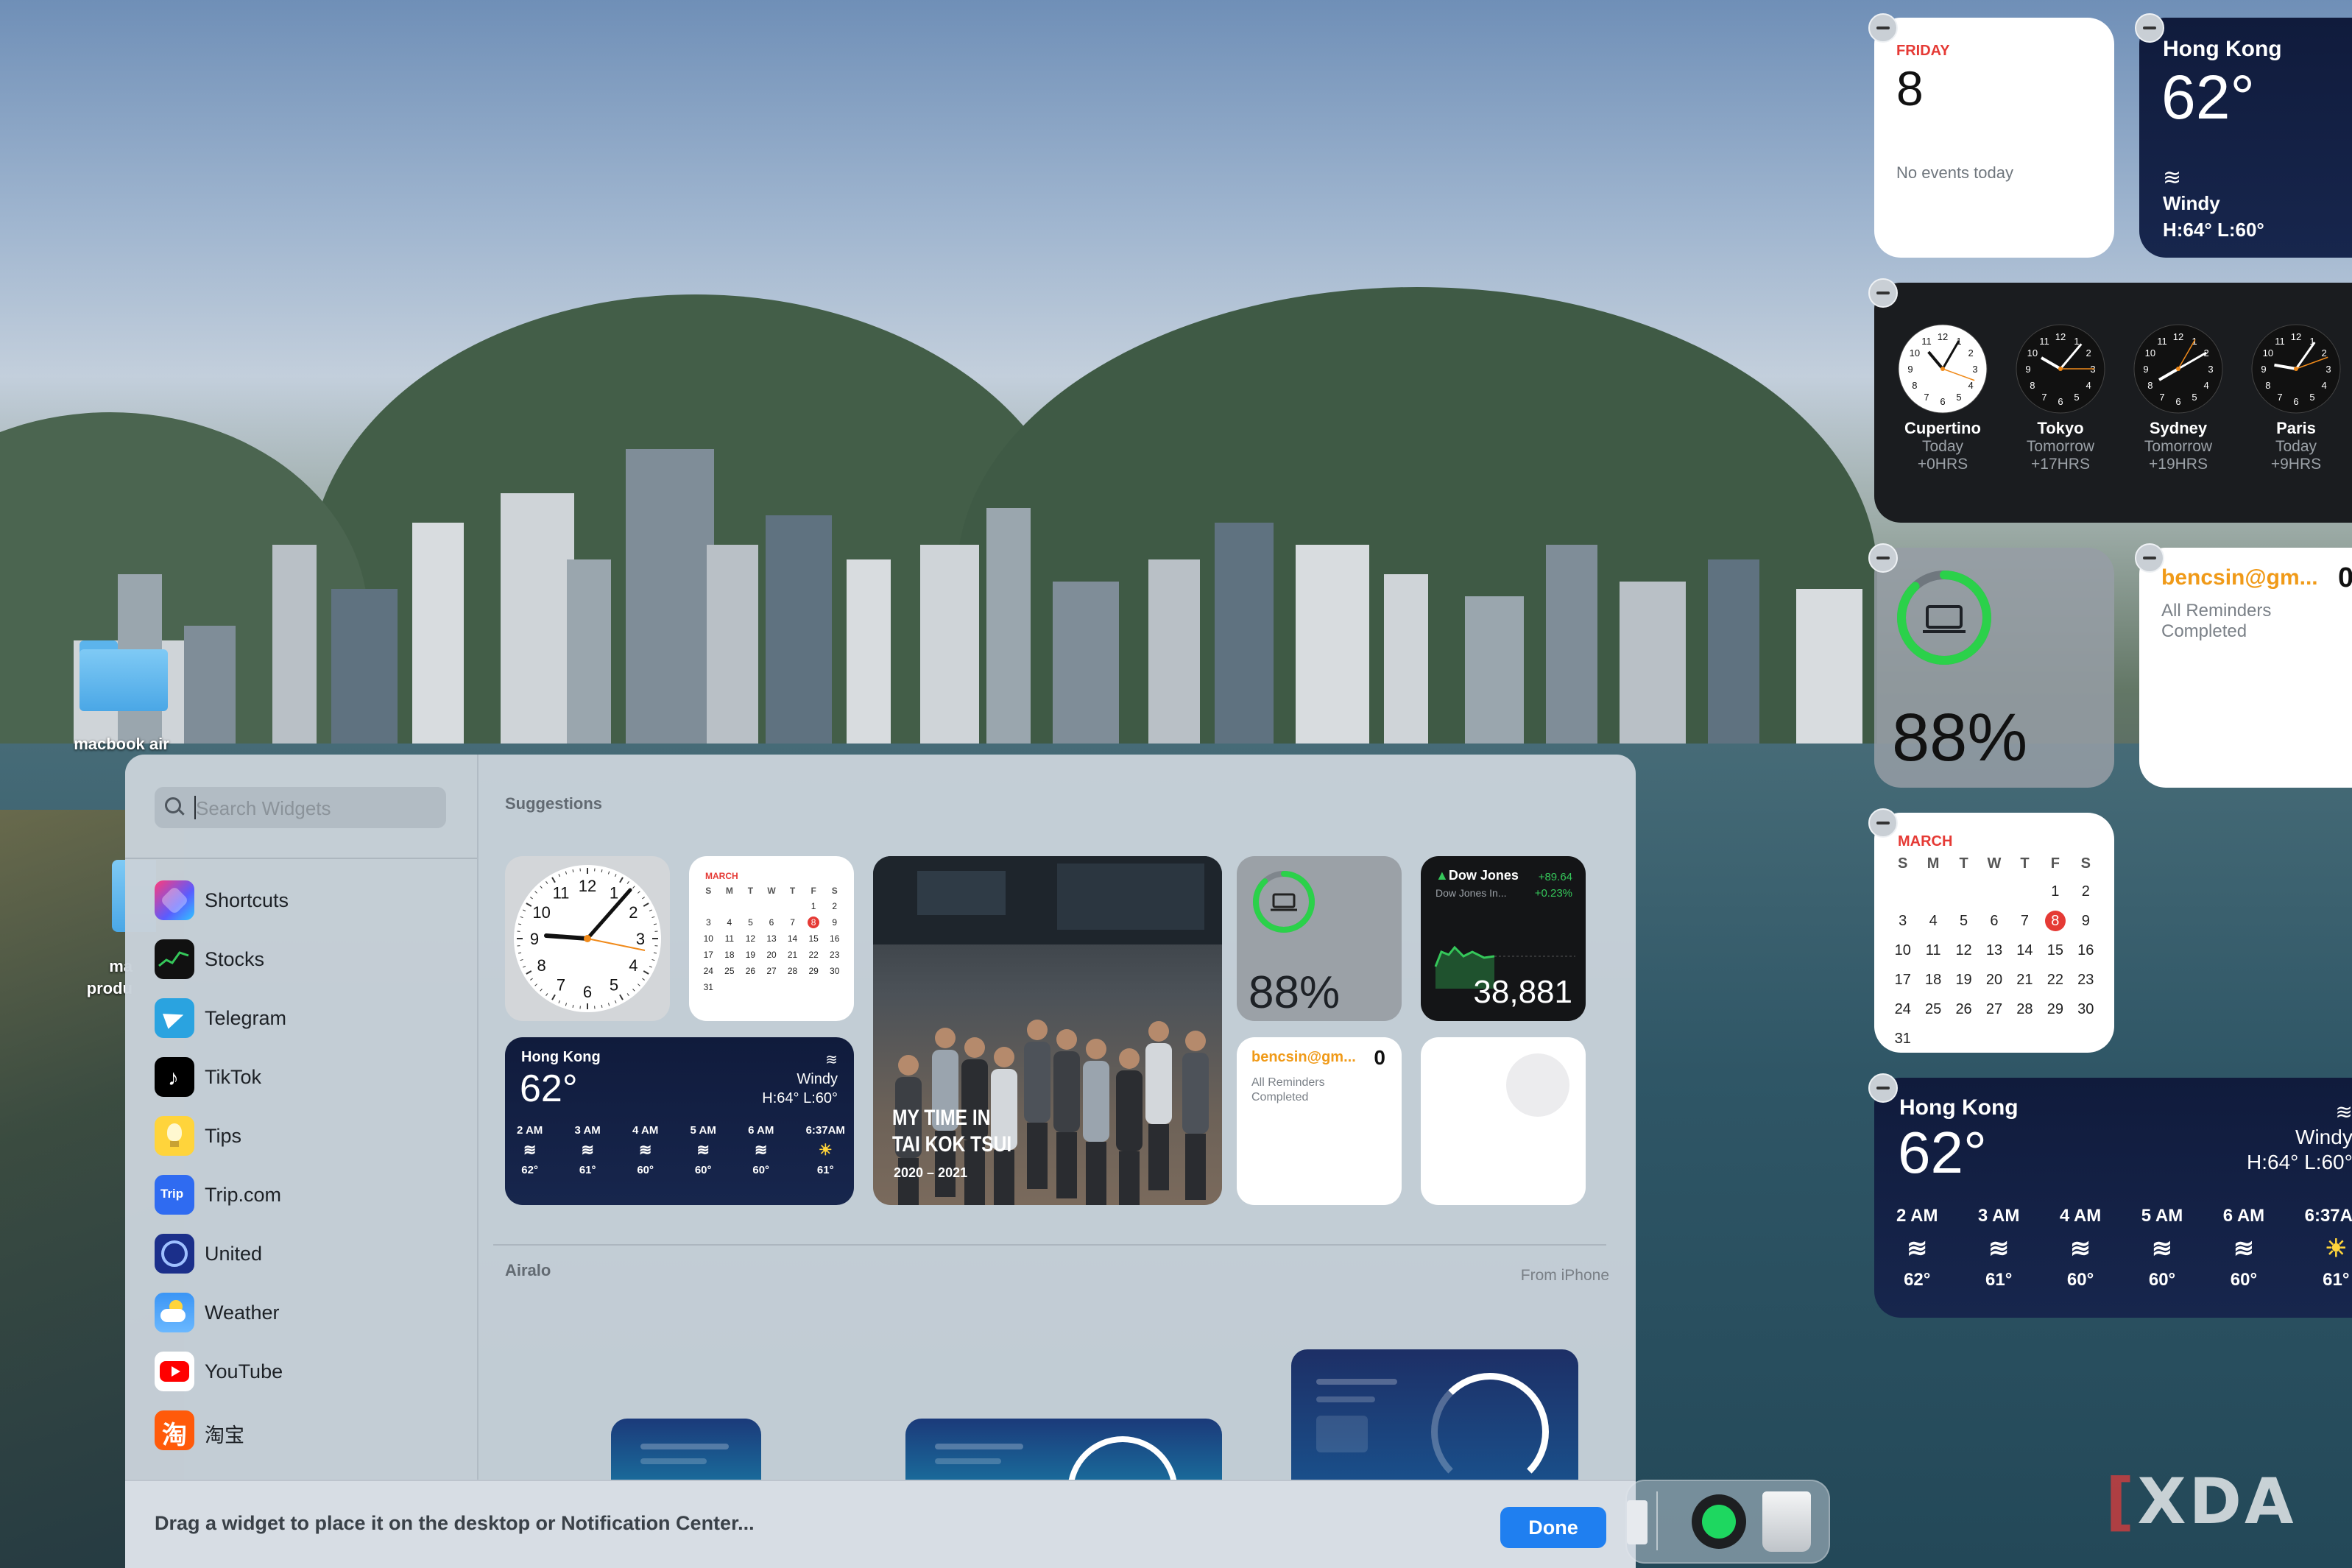 The height and width of the screenshot is (1568, 2352). I want to click on battery-percent: 88%, so click(1295, 992).